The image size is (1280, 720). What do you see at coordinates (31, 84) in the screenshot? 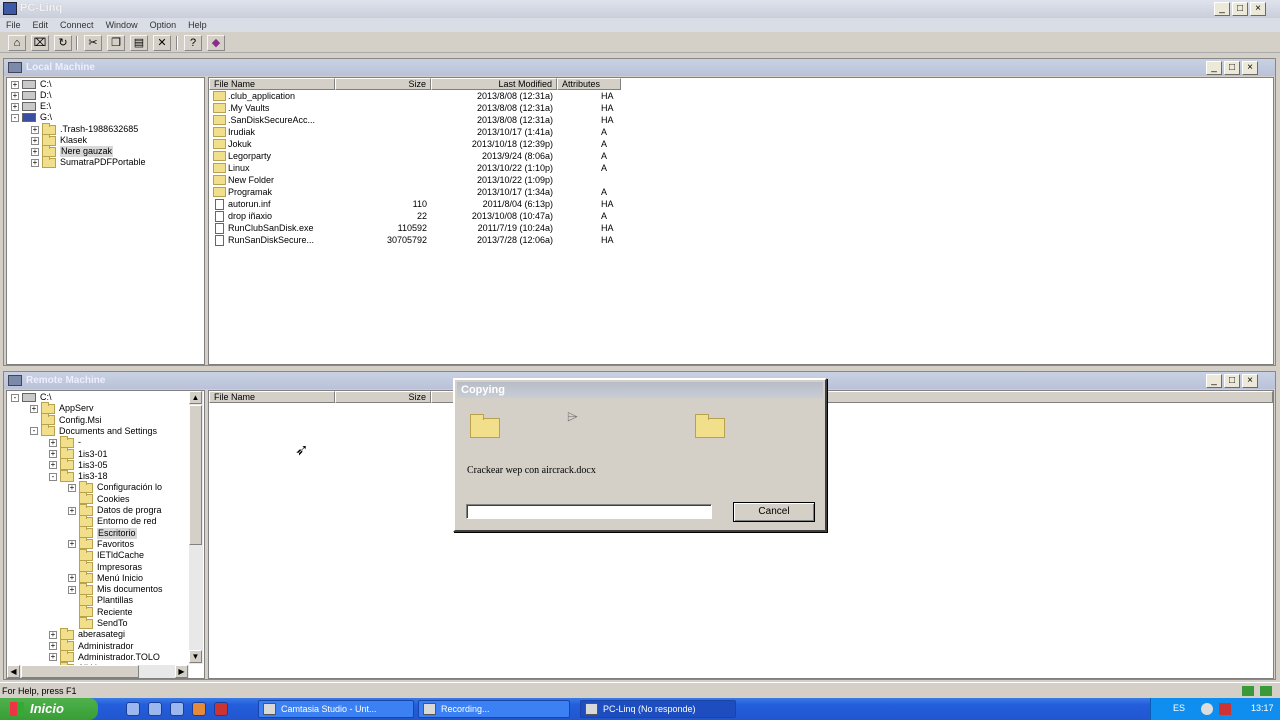
I see `tree-node: + C:\` at bounding box center [31, 84].